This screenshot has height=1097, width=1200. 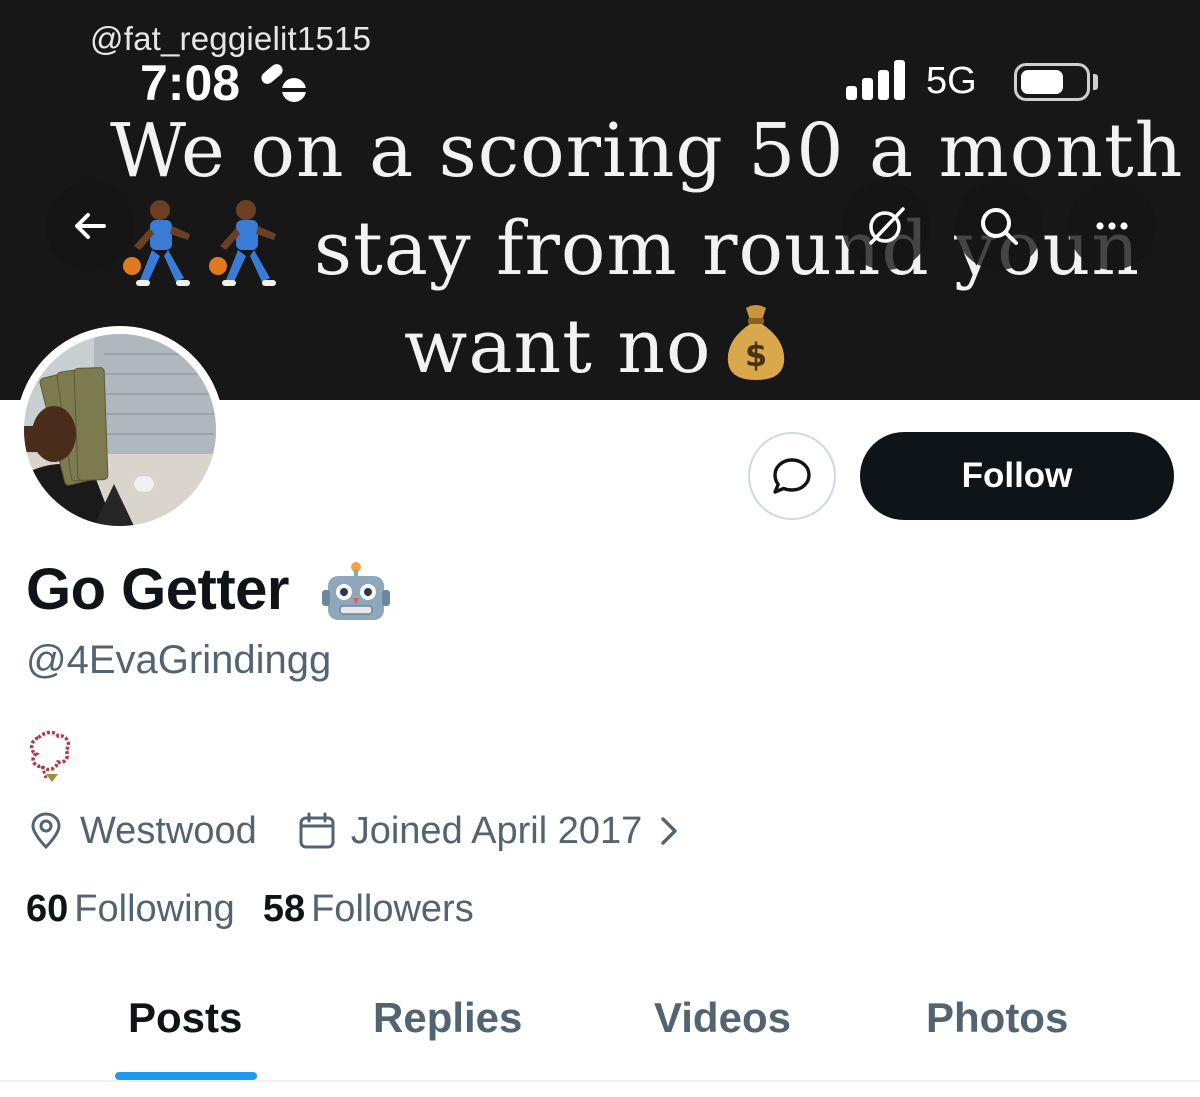 What do you see at coordinates (600, 1032) in the screenshot?
I see `profile-tabs: Posts Replies Videos Photos` at bounding box center [600, 1032].